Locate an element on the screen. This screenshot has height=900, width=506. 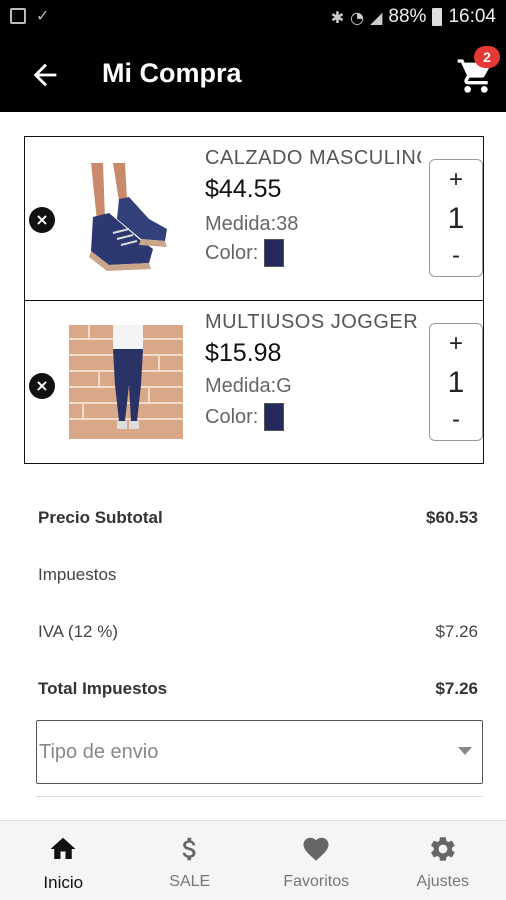
product-size: Medida:38 is located at coordinates (252, 224).